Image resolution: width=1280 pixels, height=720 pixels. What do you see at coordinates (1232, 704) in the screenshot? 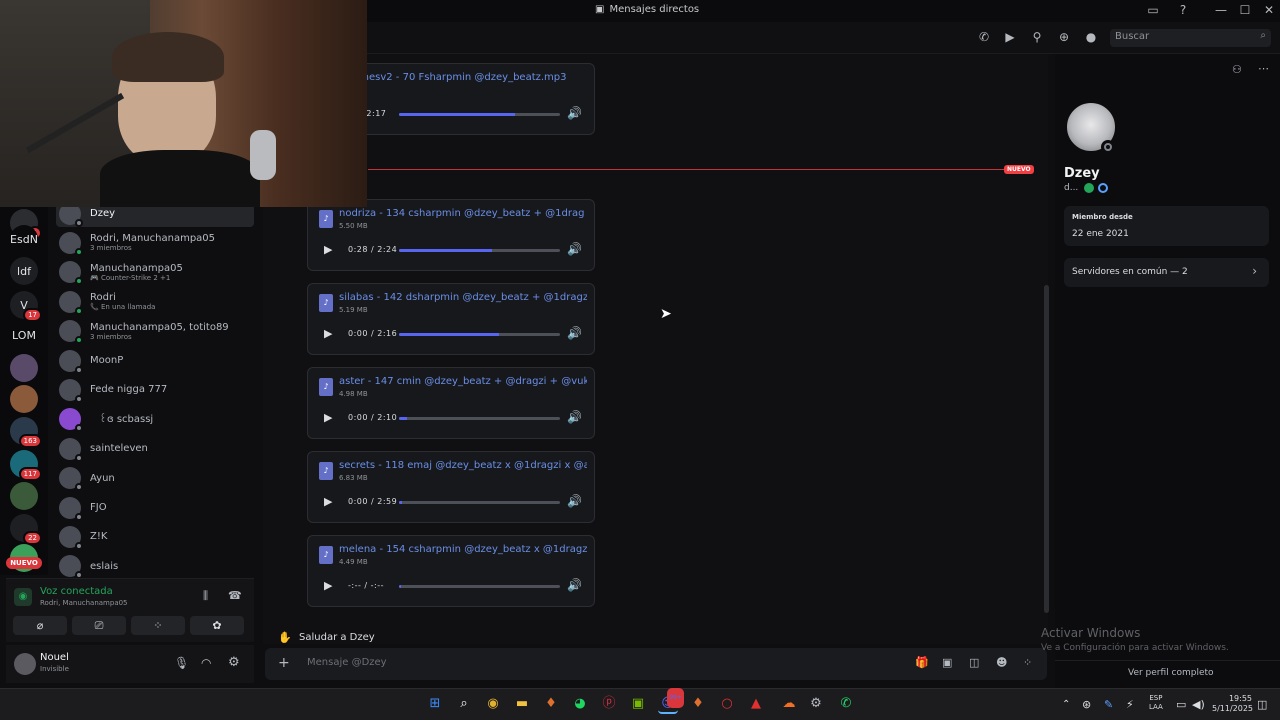
I see `clock: 19:55 5/11/2025` at bounding box center [1232, 704].